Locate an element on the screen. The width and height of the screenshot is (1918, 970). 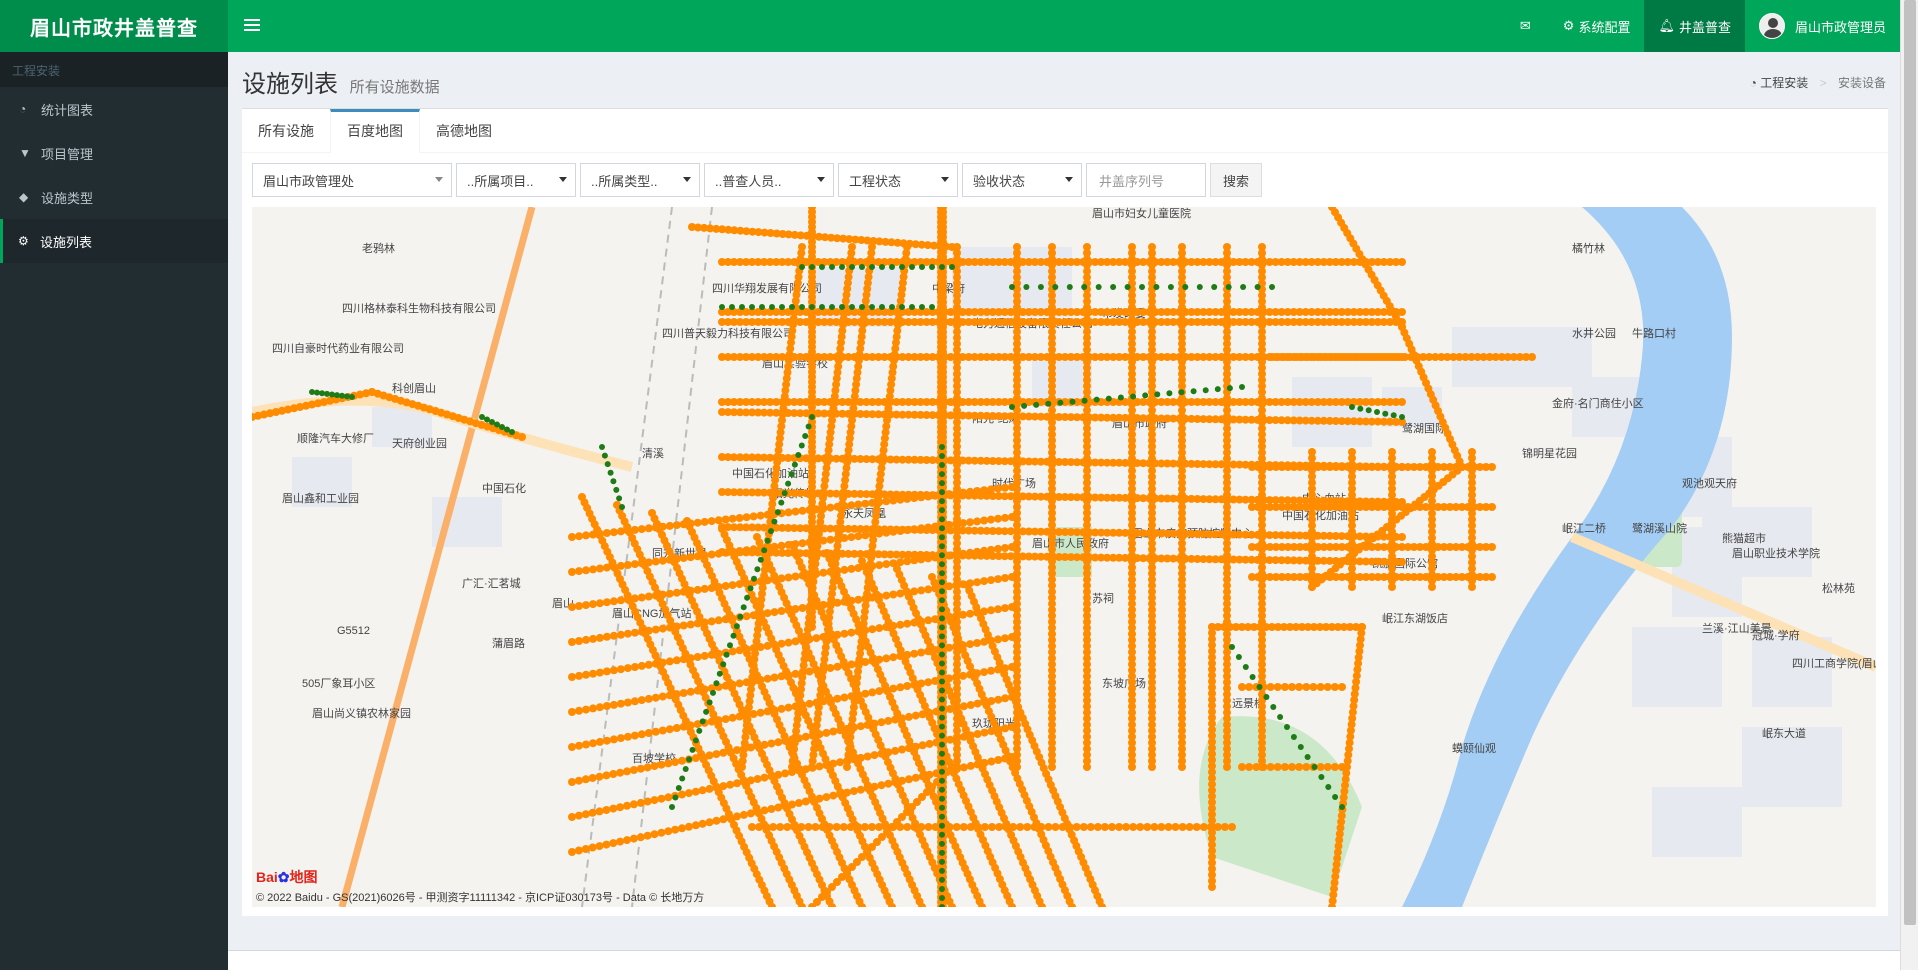
map-label: 岷东大道 is located at coordinates (1784, 733).